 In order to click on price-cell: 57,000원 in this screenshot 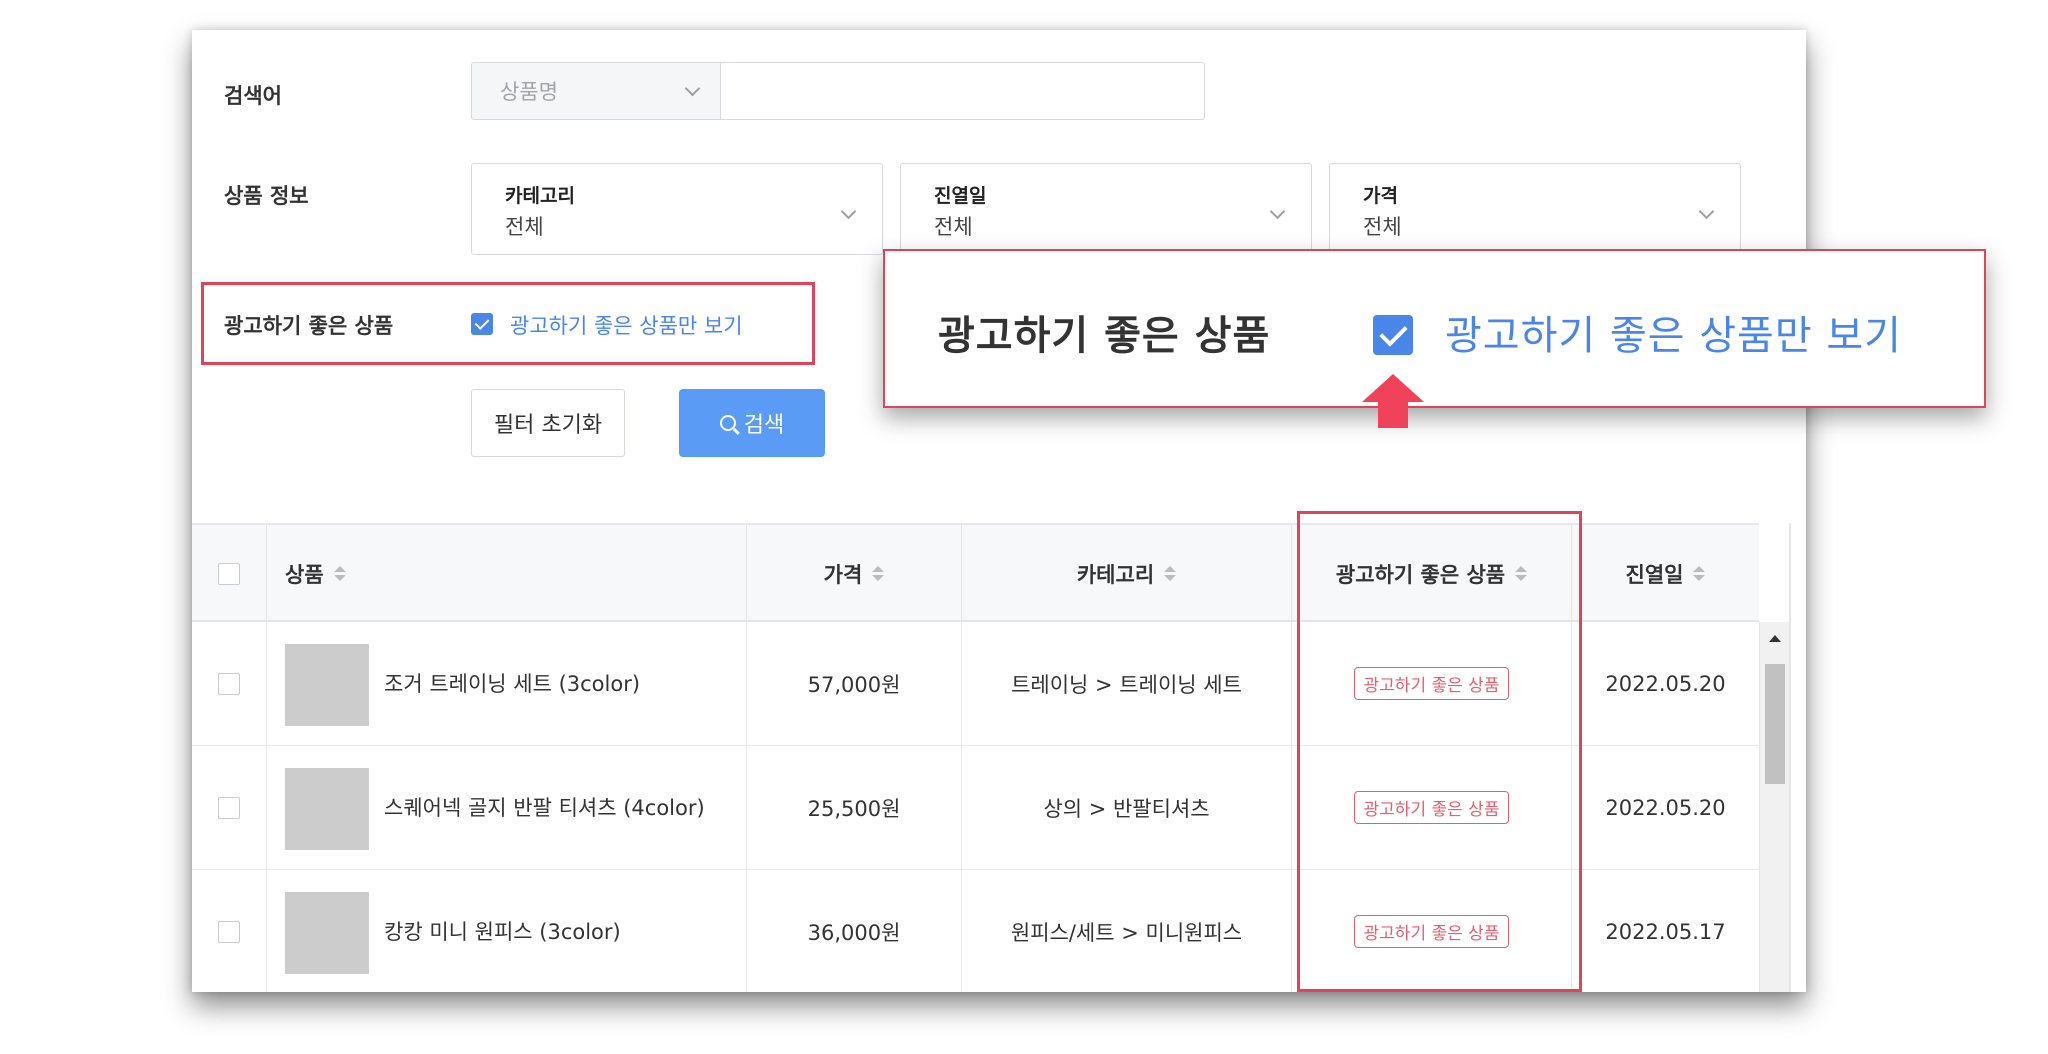, I will do `click(854, 683)`.